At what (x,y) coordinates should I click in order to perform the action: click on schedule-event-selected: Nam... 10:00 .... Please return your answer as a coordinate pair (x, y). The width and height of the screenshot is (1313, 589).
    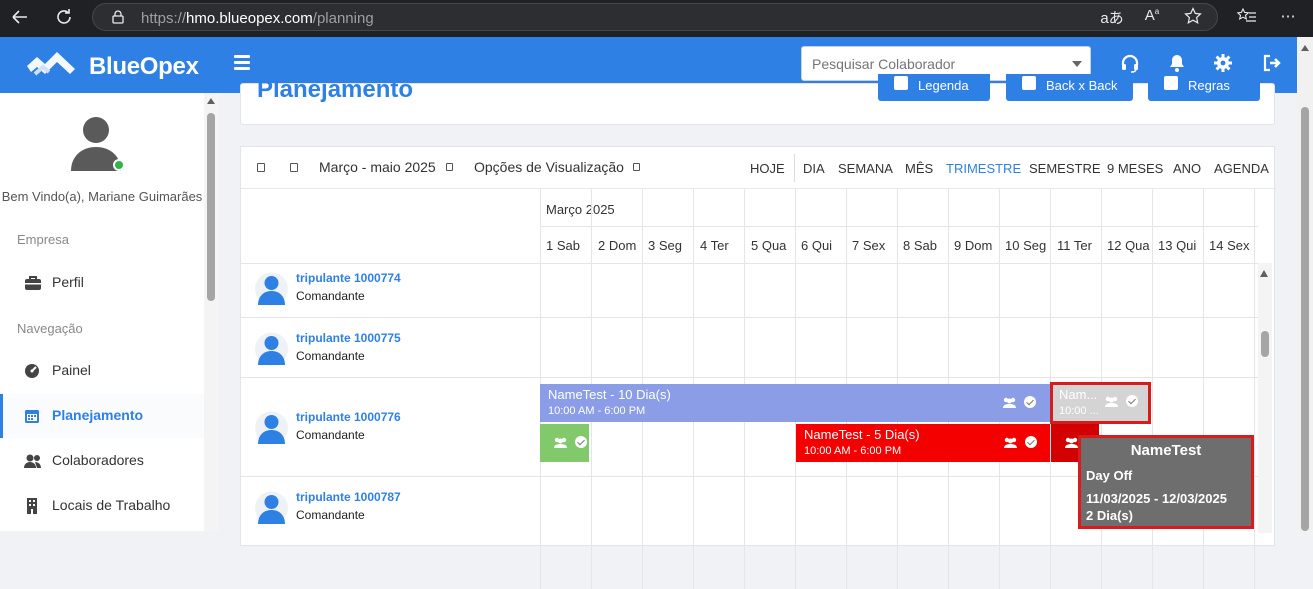
    Looking at the image, I should click on (1100, 403).